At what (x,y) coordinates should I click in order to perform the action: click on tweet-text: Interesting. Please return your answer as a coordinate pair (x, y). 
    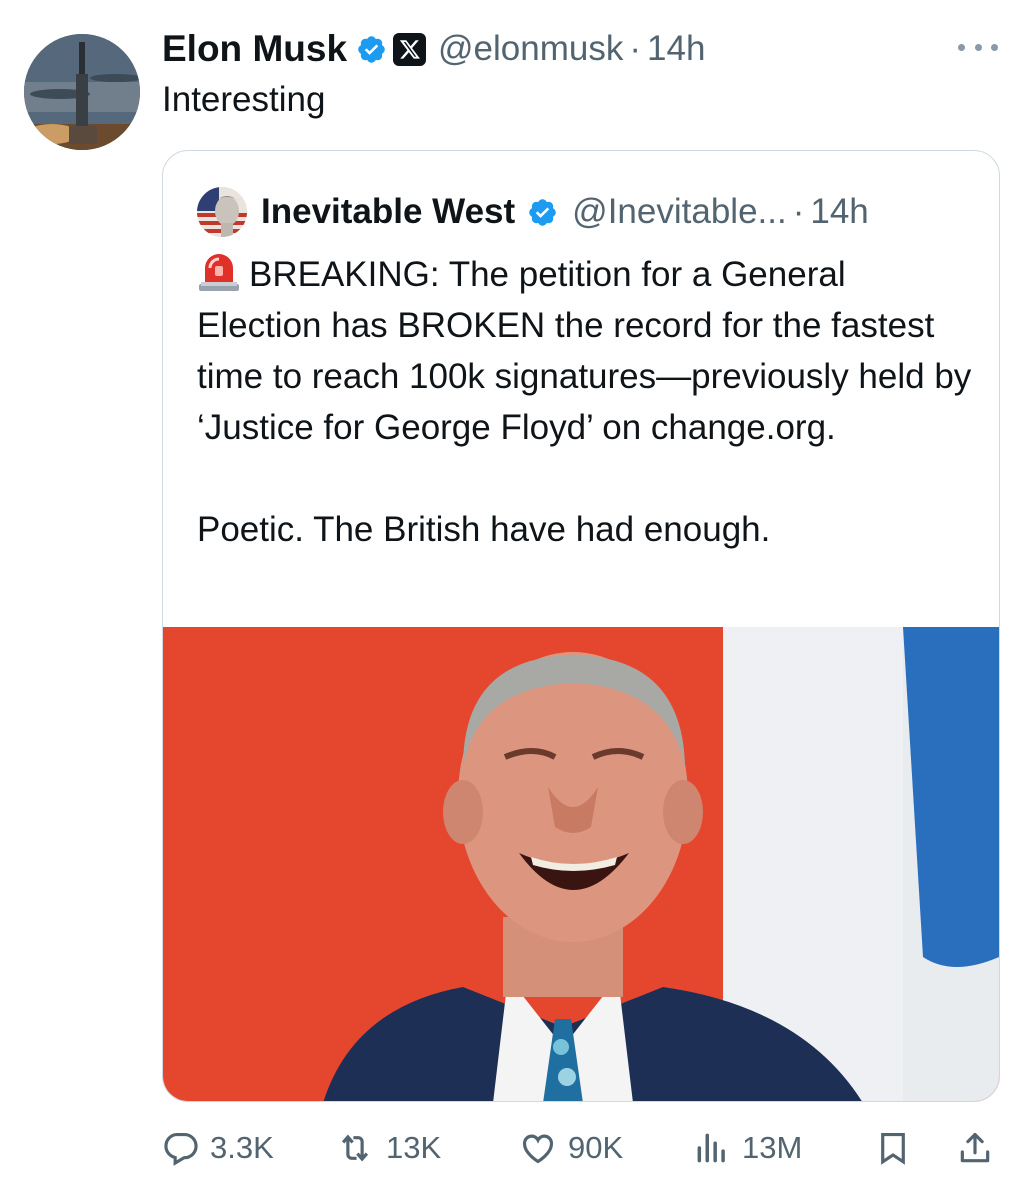
    Looking at the image, I should click on (244, 99).